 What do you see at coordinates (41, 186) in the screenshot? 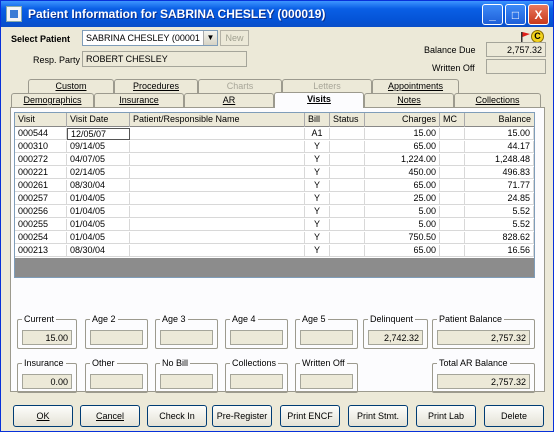
I see `cell-visit: 000261` at bounding box center [41, 186].